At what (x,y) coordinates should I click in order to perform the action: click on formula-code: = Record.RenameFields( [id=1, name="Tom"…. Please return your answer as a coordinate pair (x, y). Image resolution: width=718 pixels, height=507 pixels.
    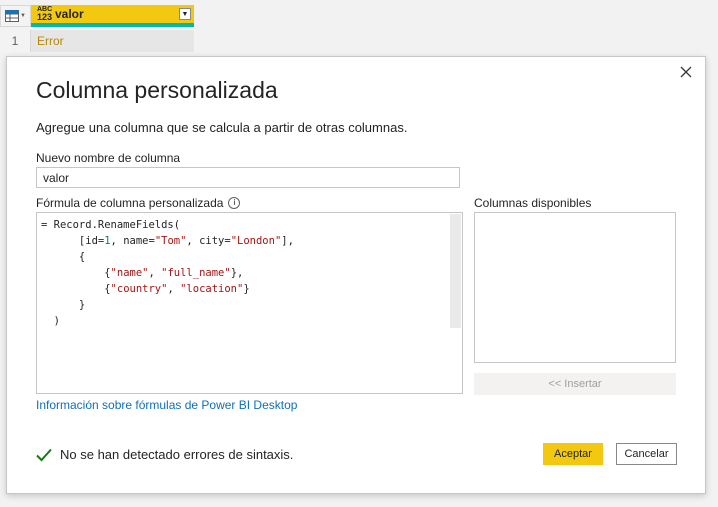
    Looking at the image, I should click on (167, 273).